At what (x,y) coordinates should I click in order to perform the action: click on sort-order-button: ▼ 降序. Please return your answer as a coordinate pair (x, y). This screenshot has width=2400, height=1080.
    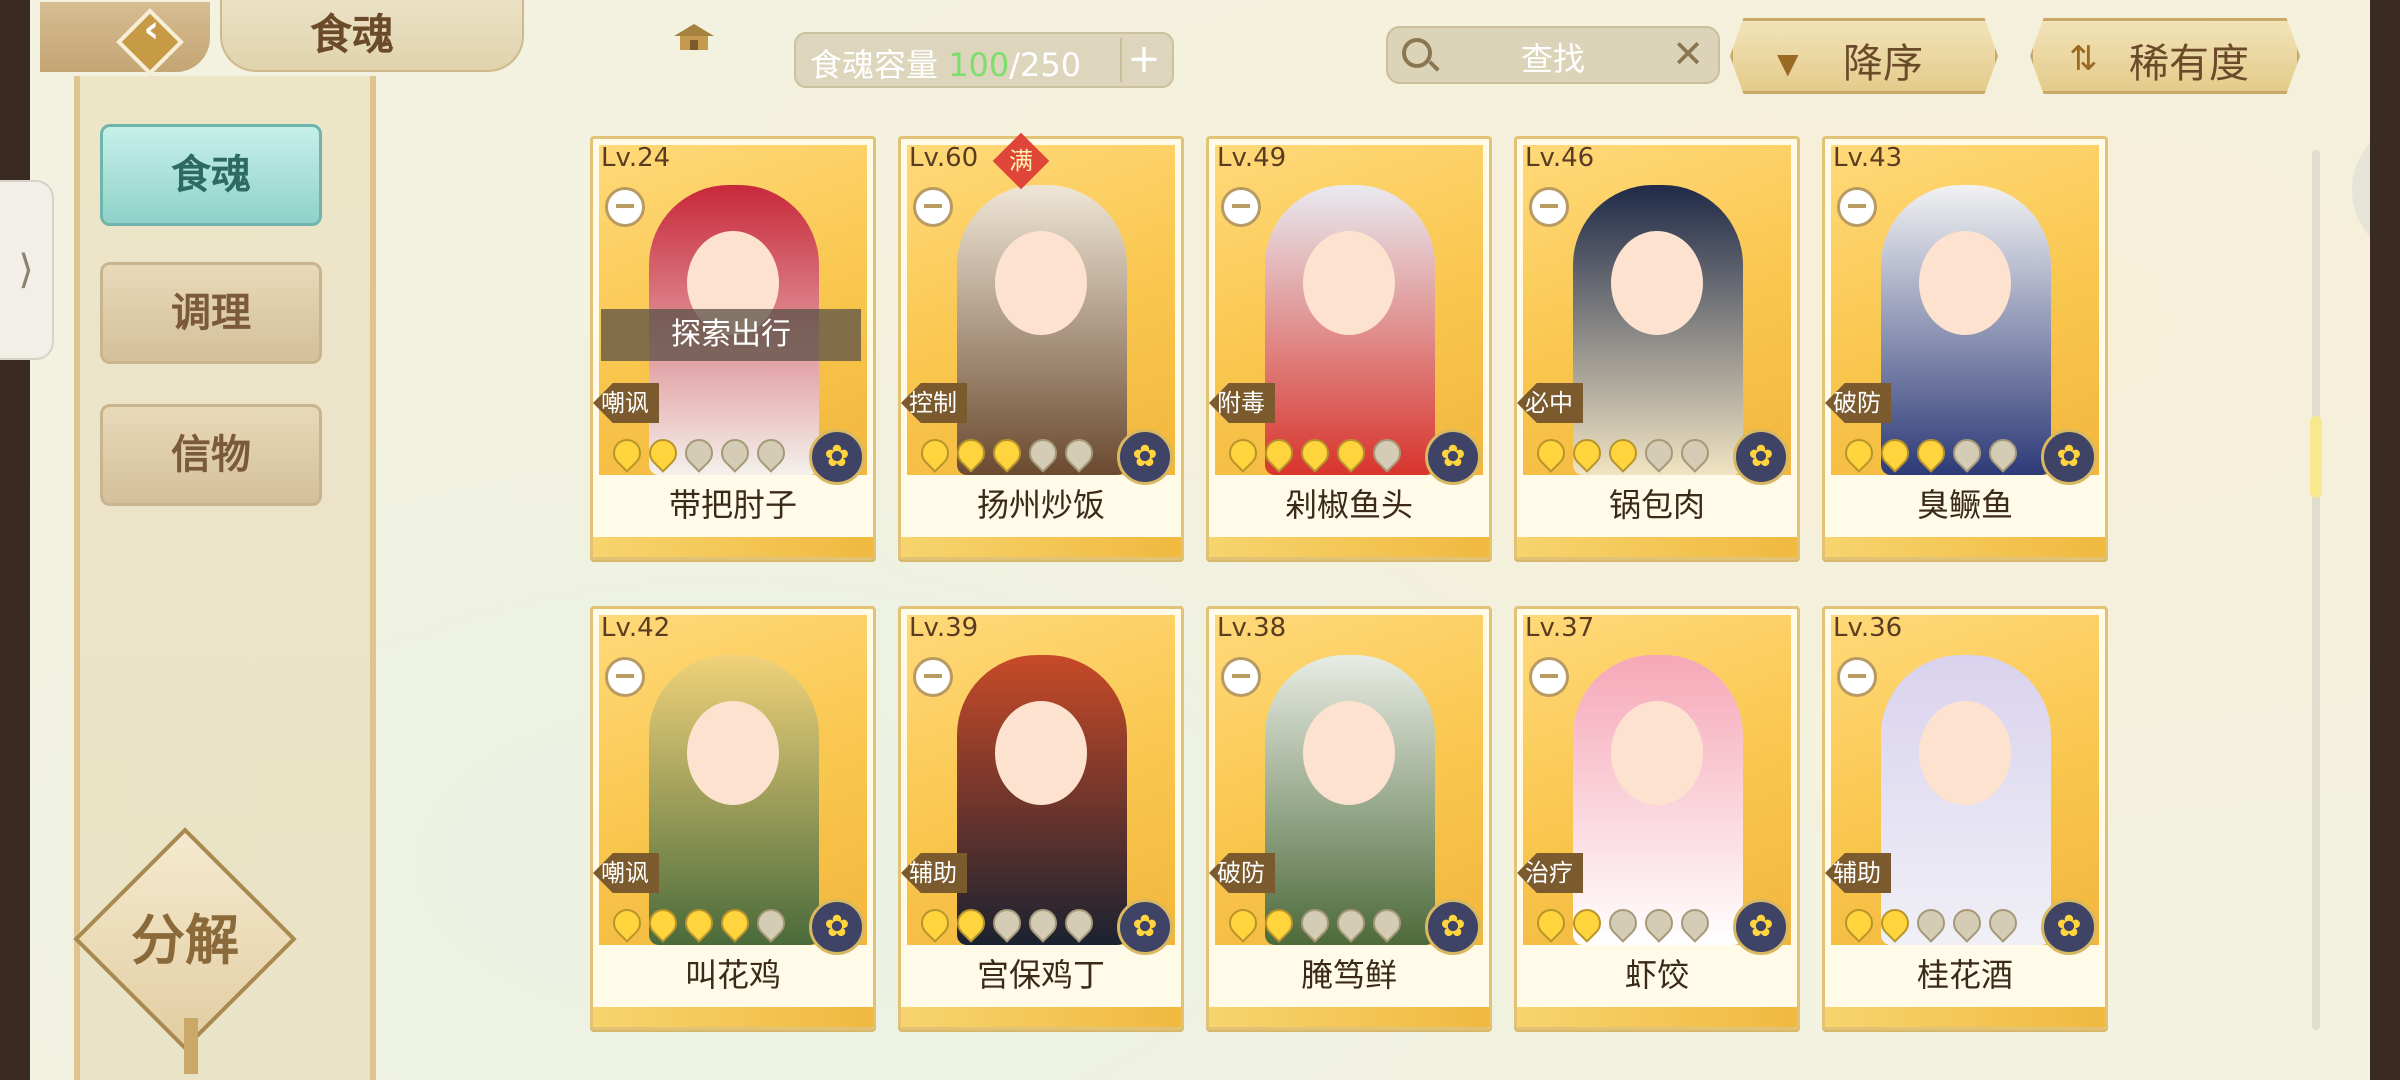
    Looking at the image, I should click on (1864, 56).